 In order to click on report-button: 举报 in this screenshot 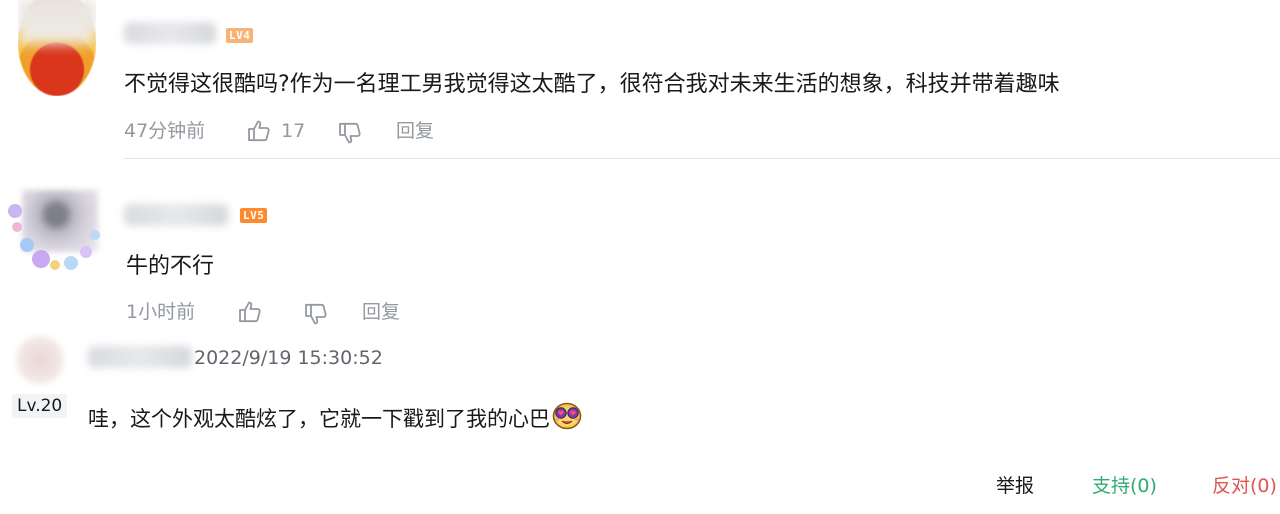, I will do `click(1015, 486)`.